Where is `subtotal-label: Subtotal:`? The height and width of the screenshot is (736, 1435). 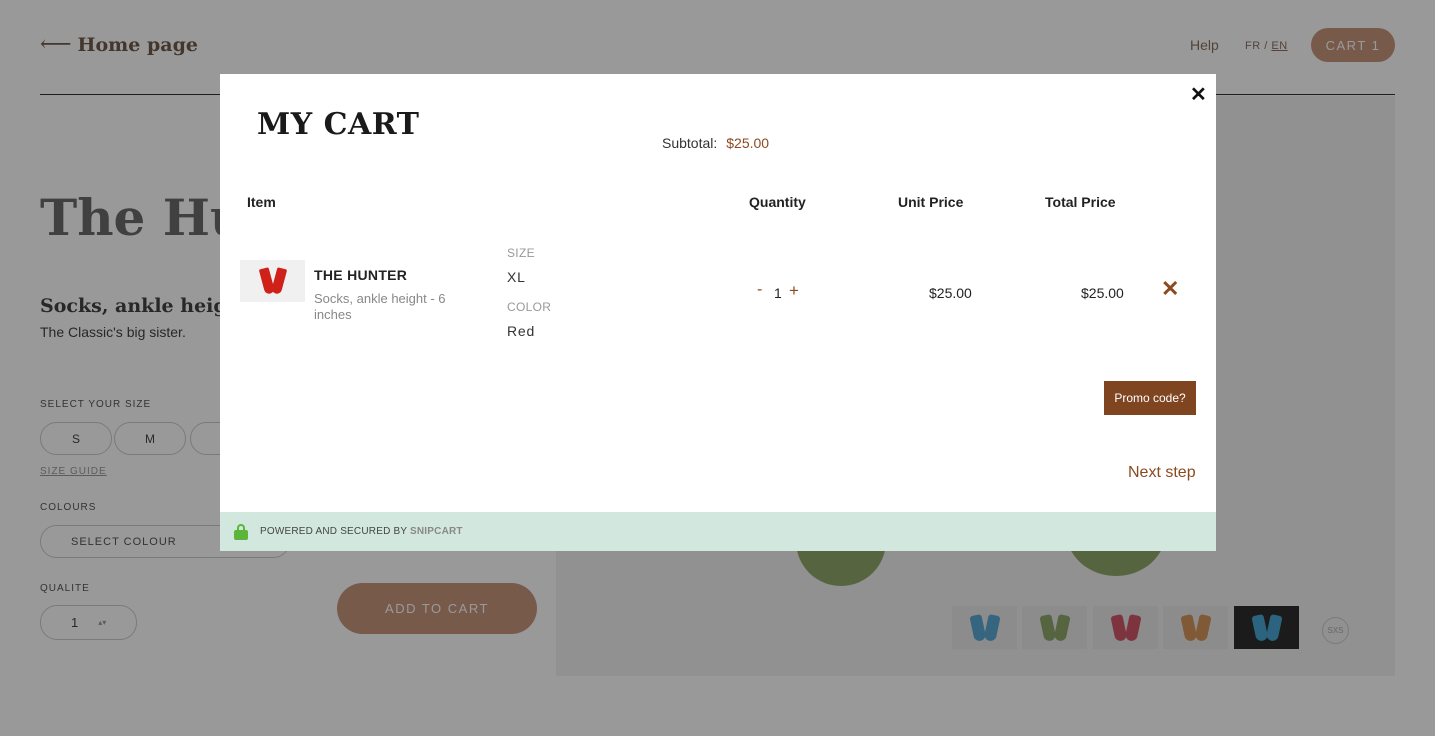
subtotal-label: Subtotal: is located at coordinates (690, 143).